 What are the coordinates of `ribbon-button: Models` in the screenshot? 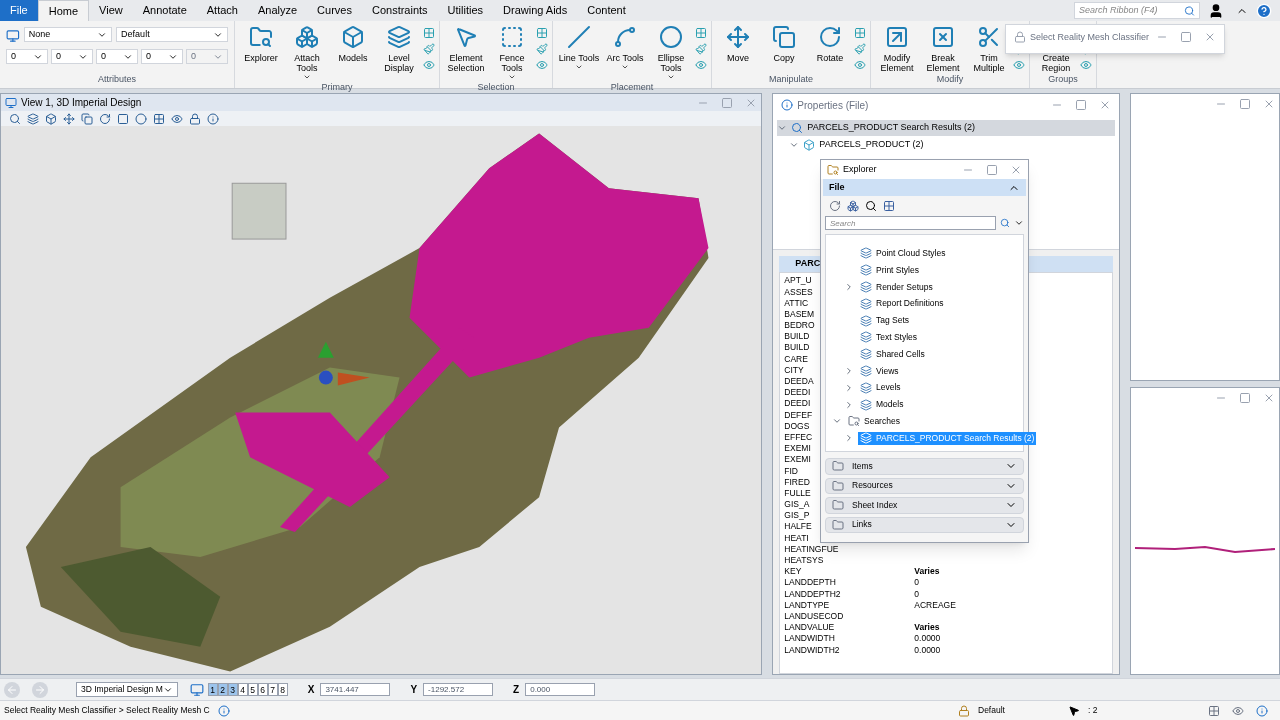 It's located at (353, 53).